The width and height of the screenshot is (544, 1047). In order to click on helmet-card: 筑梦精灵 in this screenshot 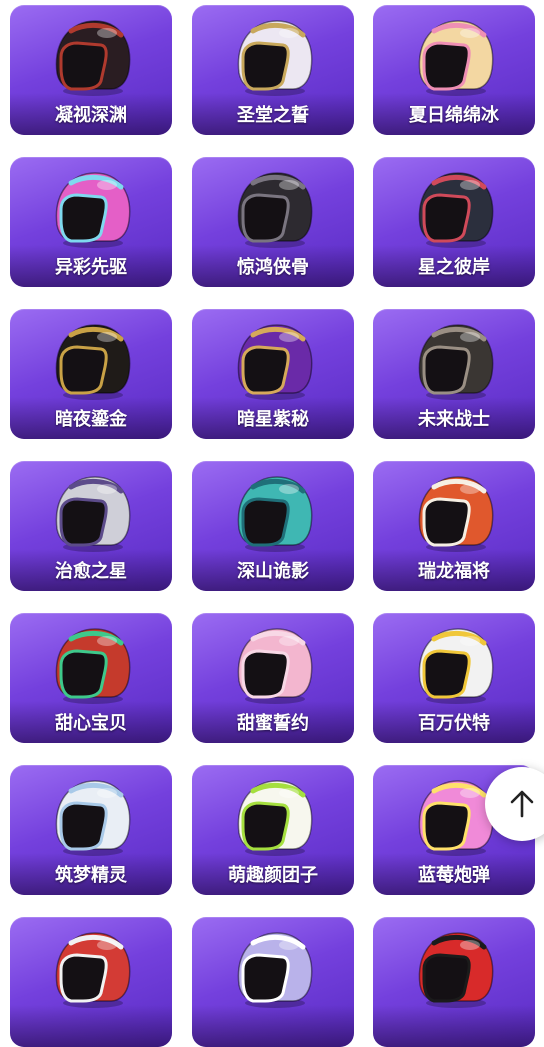, I will do `click(91, 830)`.